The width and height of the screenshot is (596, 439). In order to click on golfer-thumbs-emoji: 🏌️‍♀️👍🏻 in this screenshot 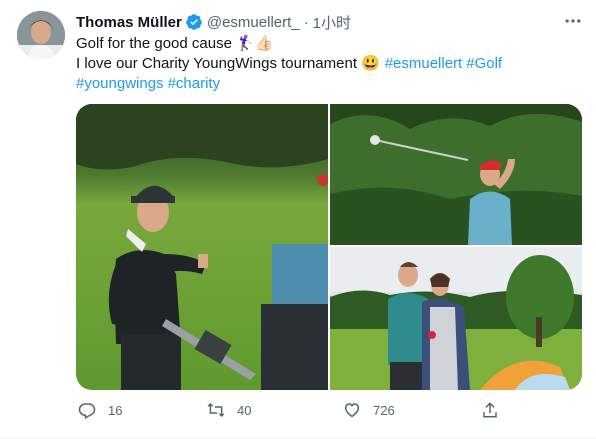, I will do `click(254, 43)`.